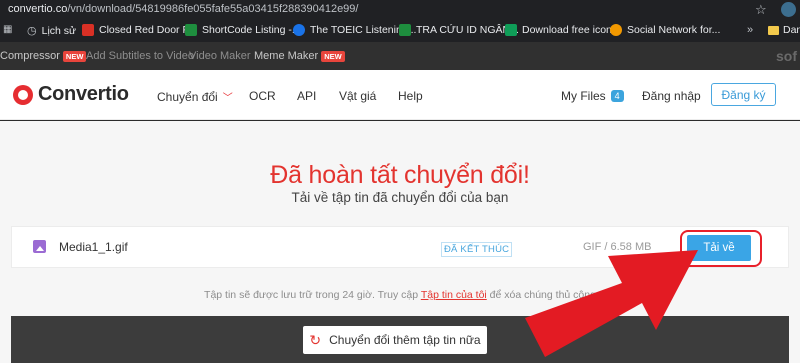 This screenshot has width=800, height=363. I want to click on site-icon, so click(616, 30).